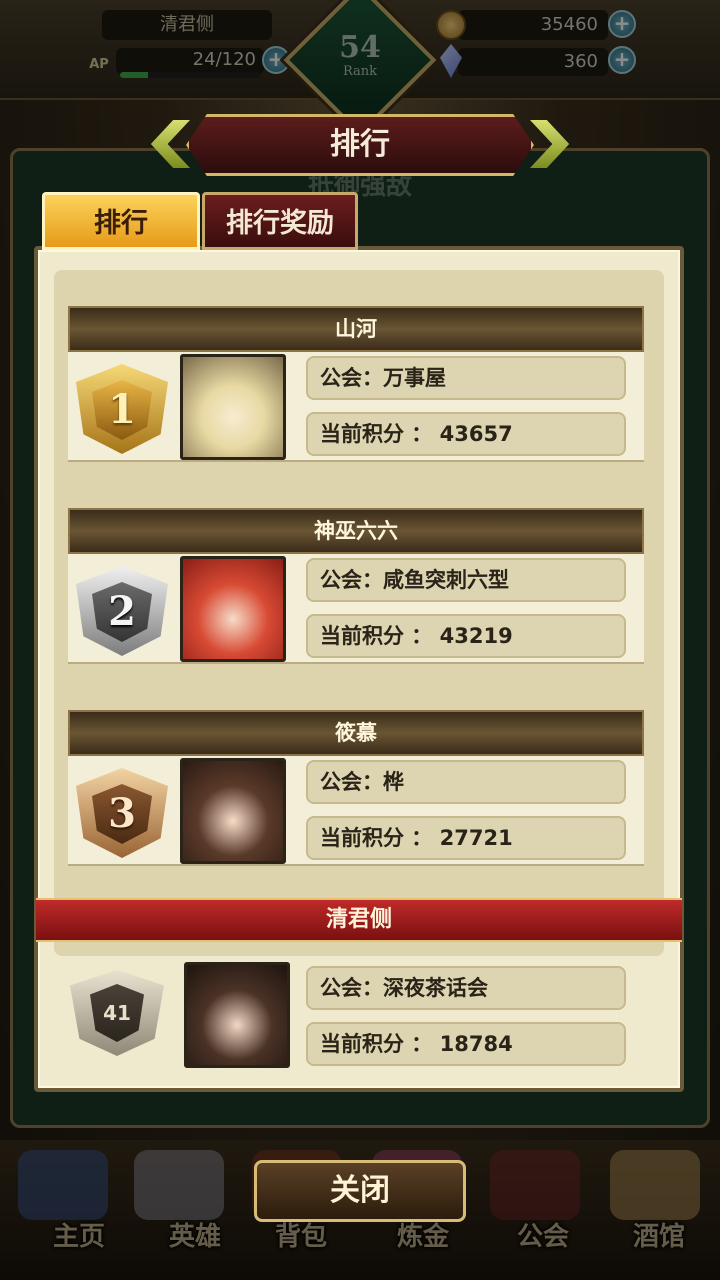 The width and height of the screenshot is (720, 1280). What do you see at coordinates (356, 329) in the screenshot?
I see `entry-player-name: 山河` at bounding box center [356, 329].